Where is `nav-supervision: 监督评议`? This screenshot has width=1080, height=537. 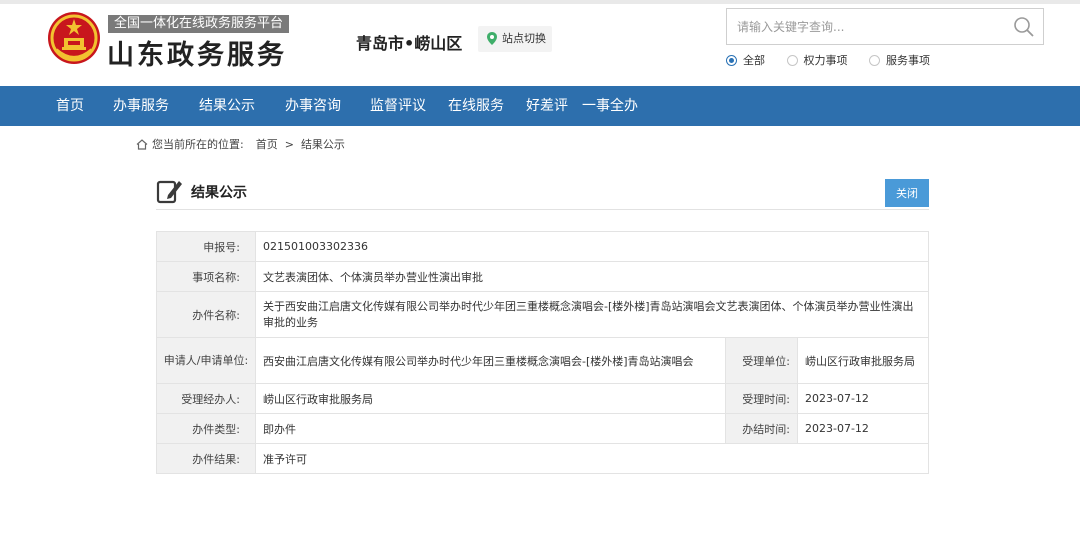 nav-supervision: 监督评议 is located at coordinates (398, 106).